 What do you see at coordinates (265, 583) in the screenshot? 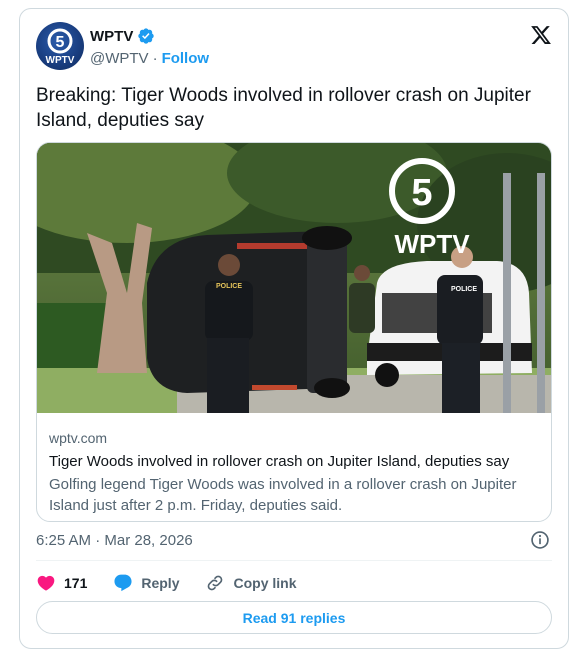
I see `copy-link-label: Copy link` at bounding box center [265, 583].